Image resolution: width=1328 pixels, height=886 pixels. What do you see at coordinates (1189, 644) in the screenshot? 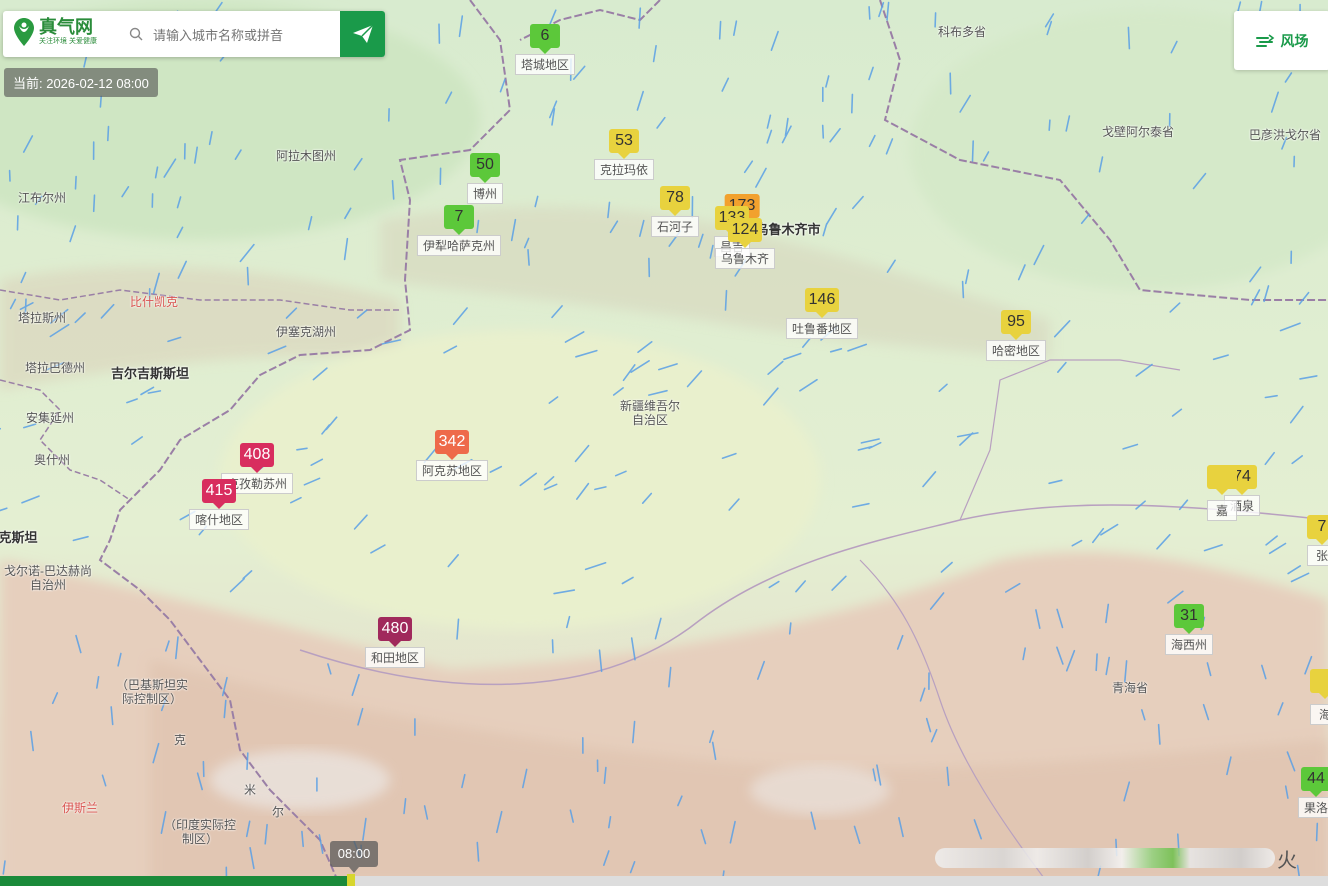
I see `station-name-label: 海西州` at bounding box center [1189, 644].